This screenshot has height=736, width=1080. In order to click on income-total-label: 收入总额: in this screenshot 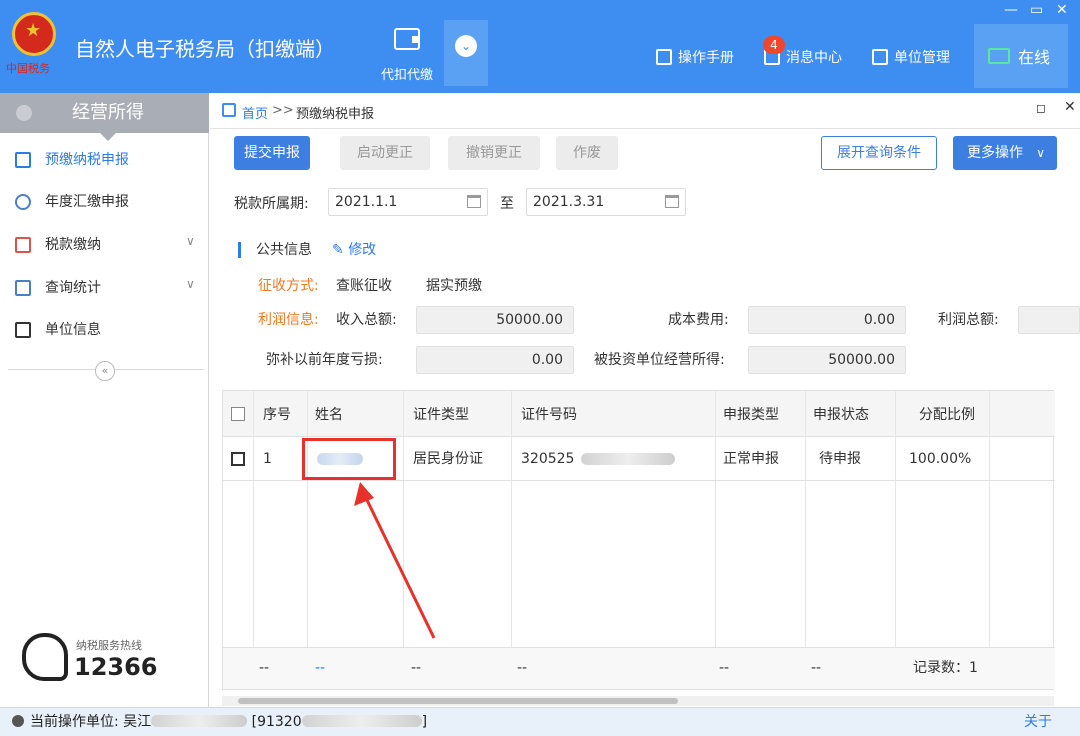, I will do `click(366, 320)`.